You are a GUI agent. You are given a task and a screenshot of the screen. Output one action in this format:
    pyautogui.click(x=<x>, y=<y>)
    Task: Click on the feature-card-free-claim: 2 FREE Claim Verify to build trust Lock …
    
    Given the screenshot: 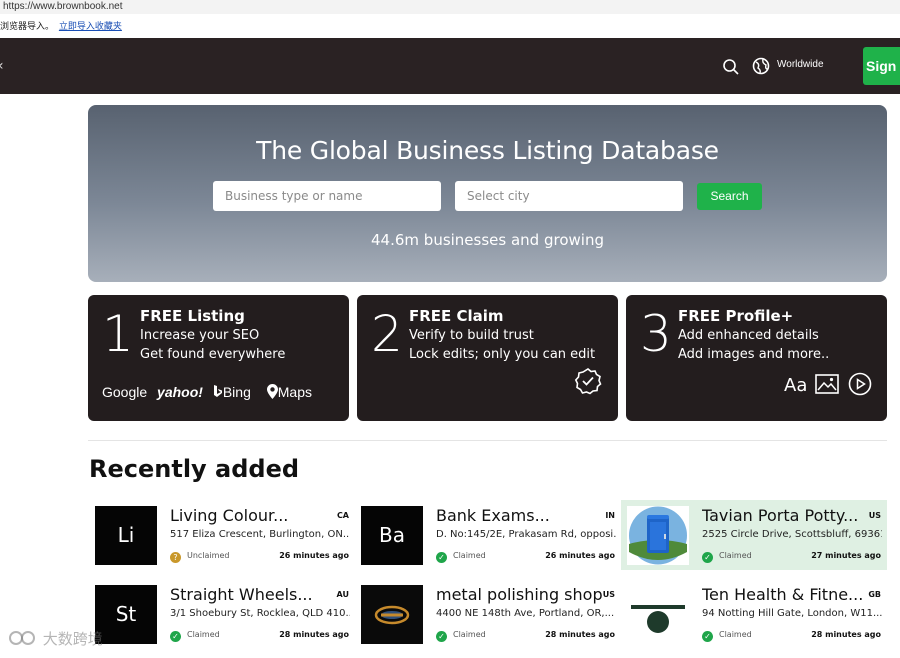 What is the action you would take?
    pyautogui.click(x=487, y=358)
    